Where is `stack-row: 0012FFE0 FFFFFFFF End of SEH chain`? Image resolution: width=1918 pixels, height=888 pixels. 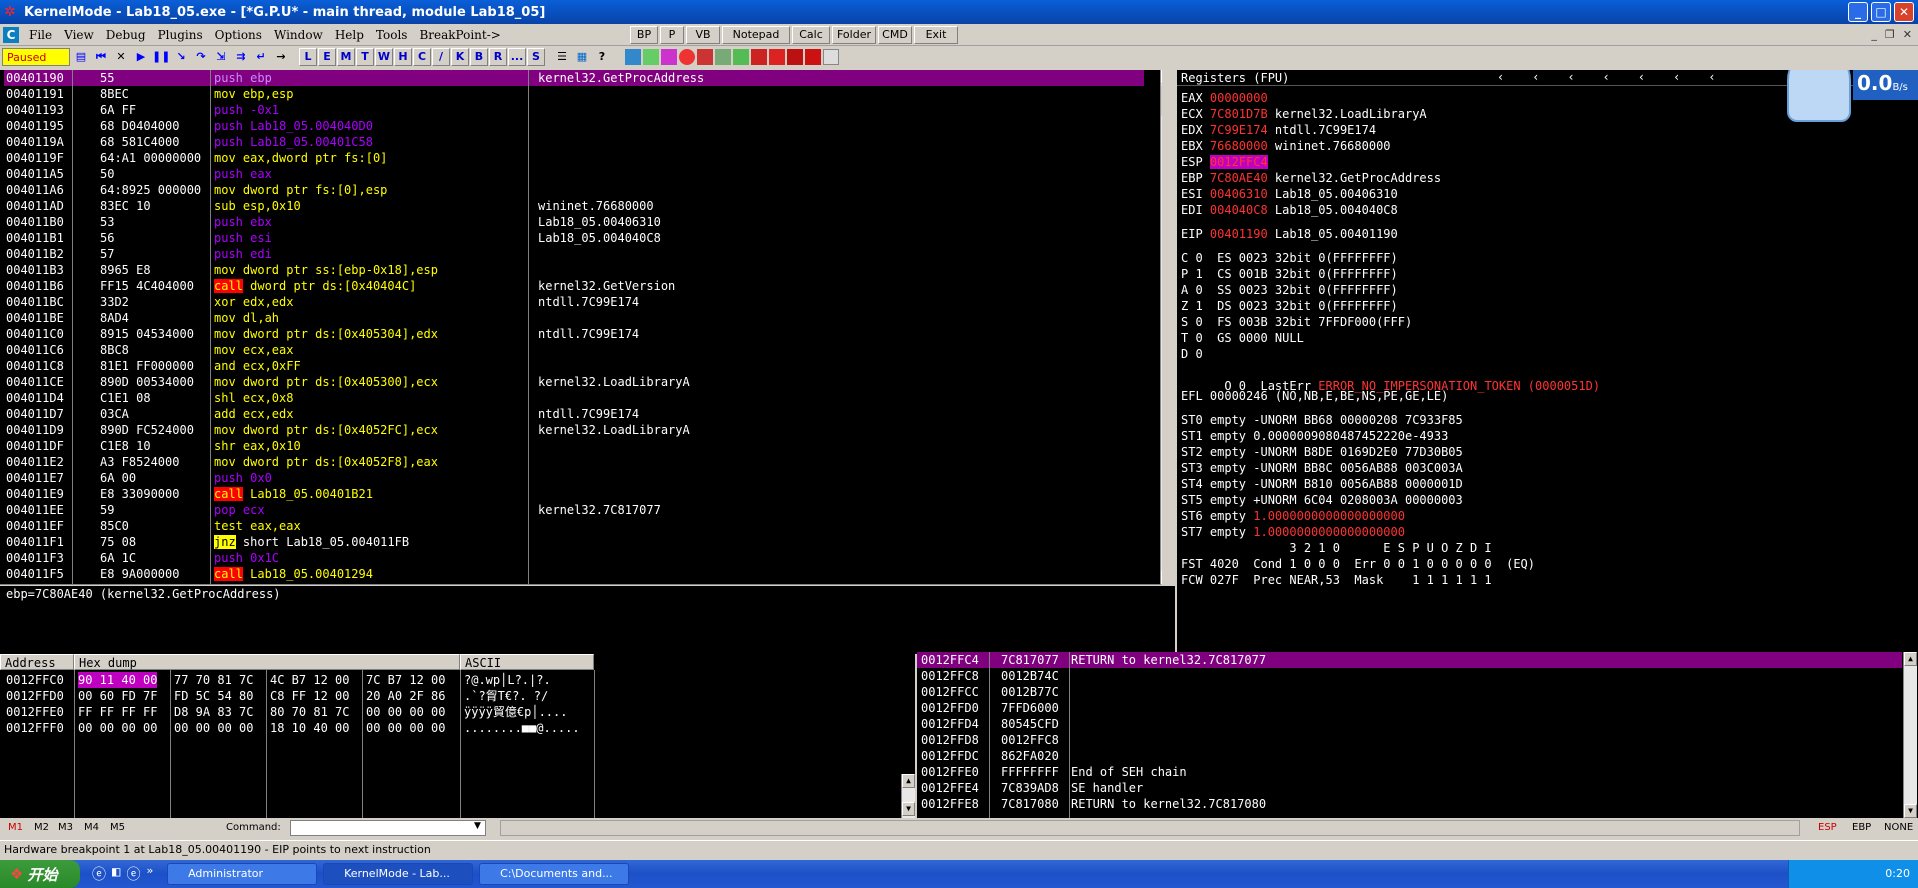
stack-row: 0012FFE0 FFFFFFFF End of SEH chain is located at coordinates (1409, 772).